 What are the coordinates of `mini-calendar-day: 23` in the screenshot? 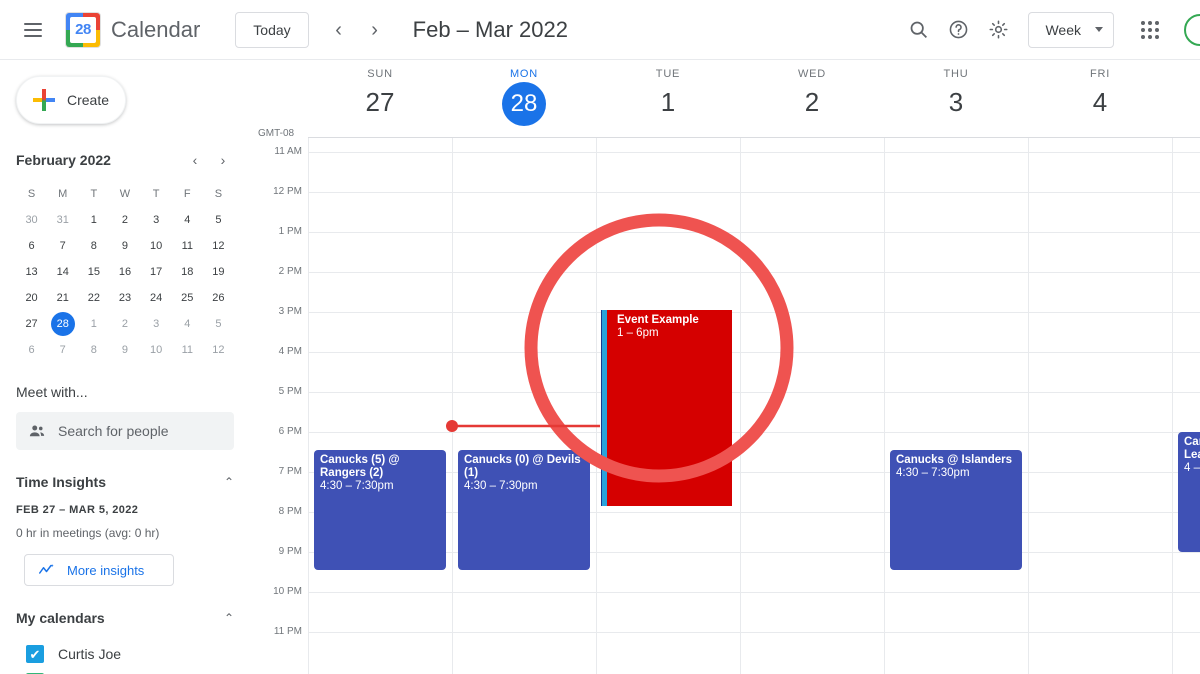 It's located at (124, 298).